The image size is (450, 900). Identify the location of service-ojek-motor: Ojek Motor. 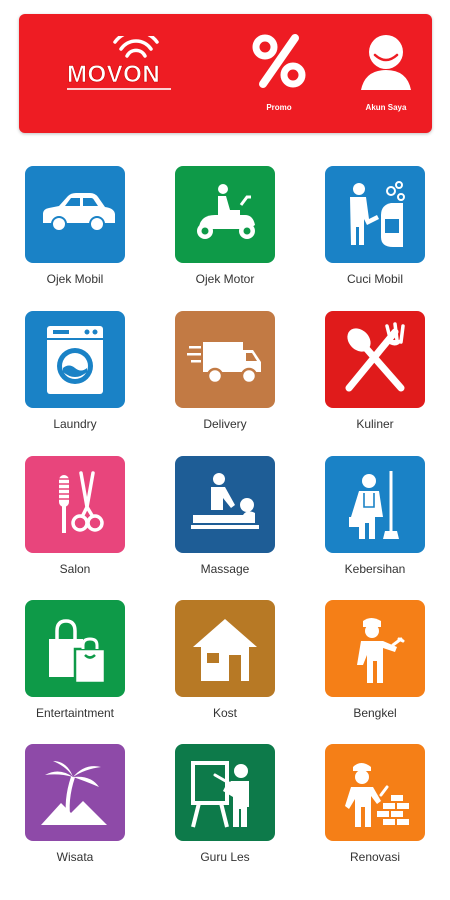
(225, 226).